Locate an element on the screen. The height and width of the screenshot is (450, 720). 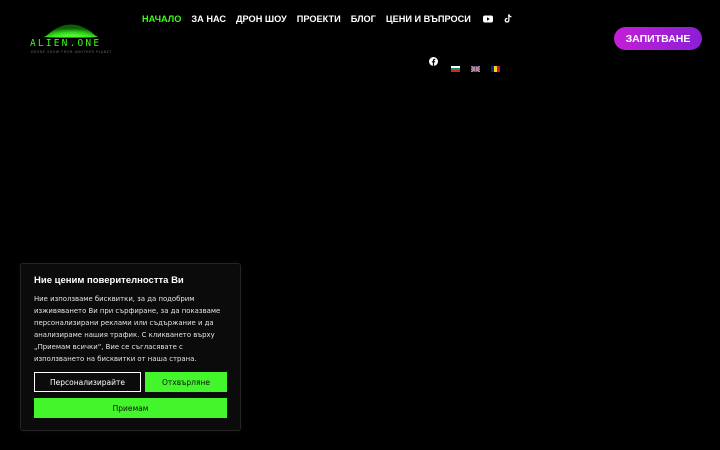
social-language-row is located at coordinates (470, 63).